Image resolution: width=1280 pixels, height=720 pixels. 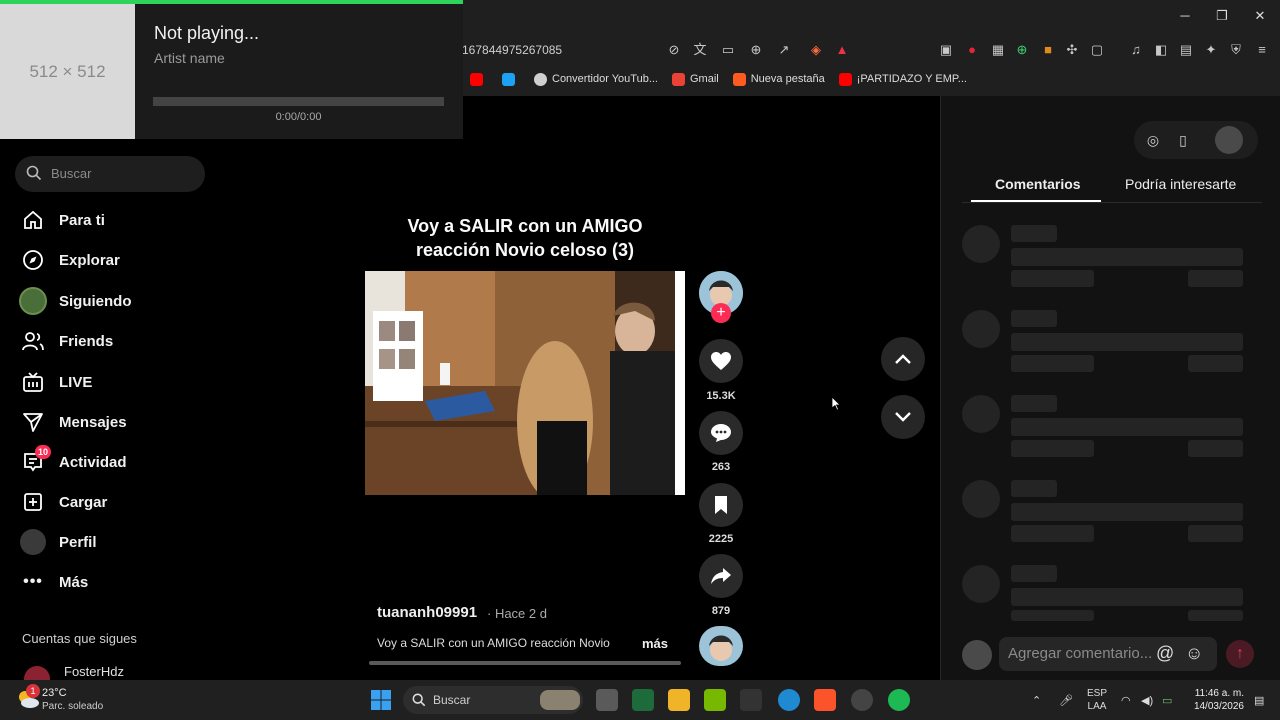 I want to click on search-icon, so click(x=419, y=700).